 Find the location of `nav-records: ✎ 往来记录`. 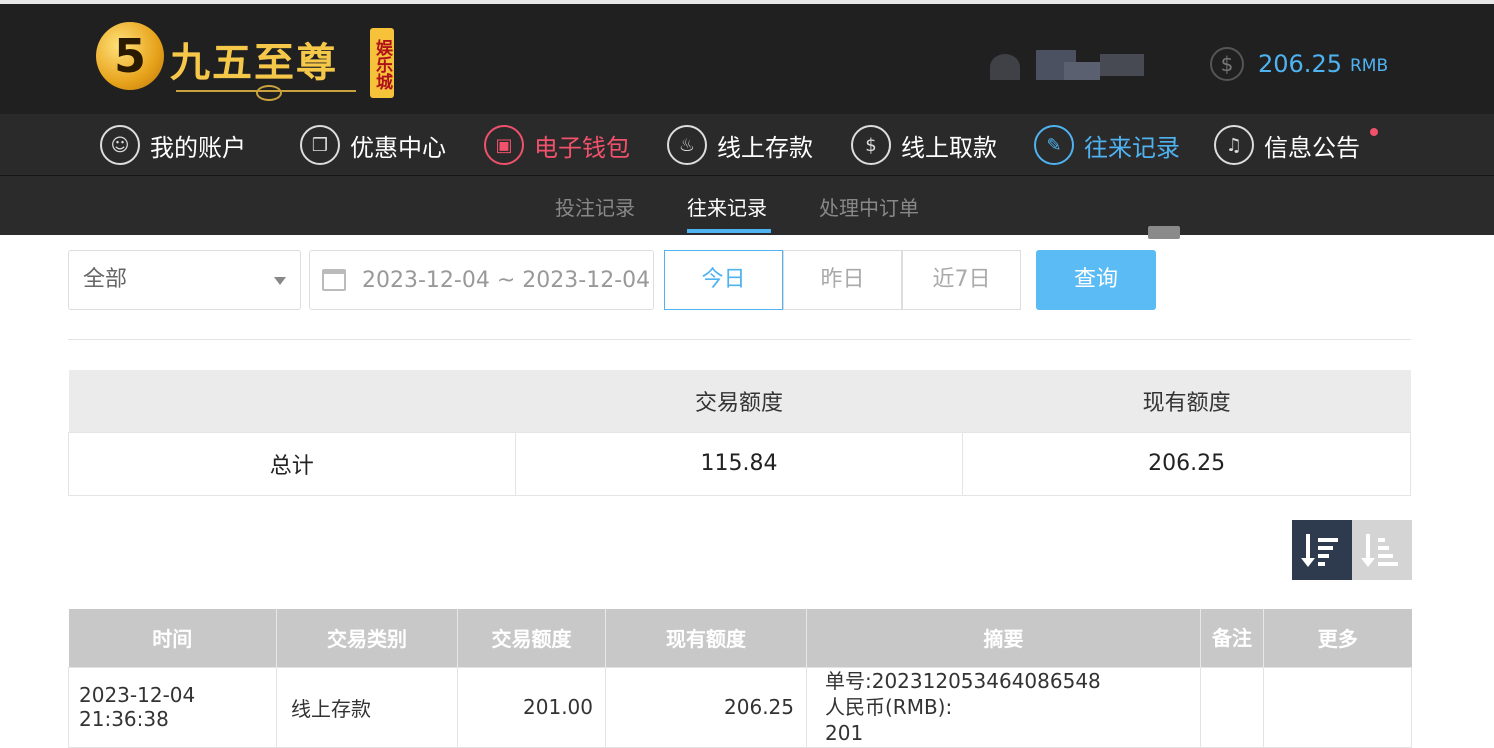

nav-records: ✎ 往来记录 is located at coordinates (1107, 145).